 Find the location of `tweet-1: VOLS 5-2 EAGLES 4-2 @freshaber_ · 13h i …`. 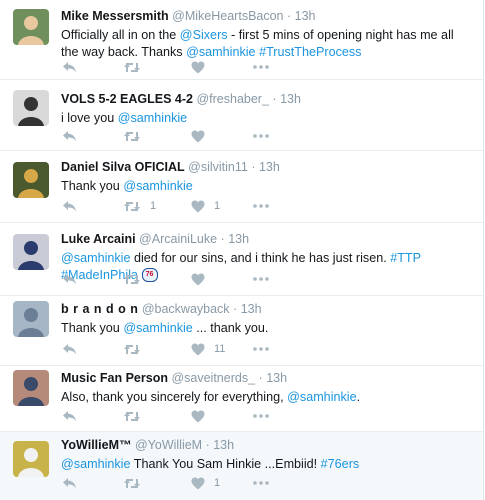

tweet-1: VOLS 5-2 EAGLES 4-2 @freshaber_ · 13h i … is located at coordinates (241, 115).